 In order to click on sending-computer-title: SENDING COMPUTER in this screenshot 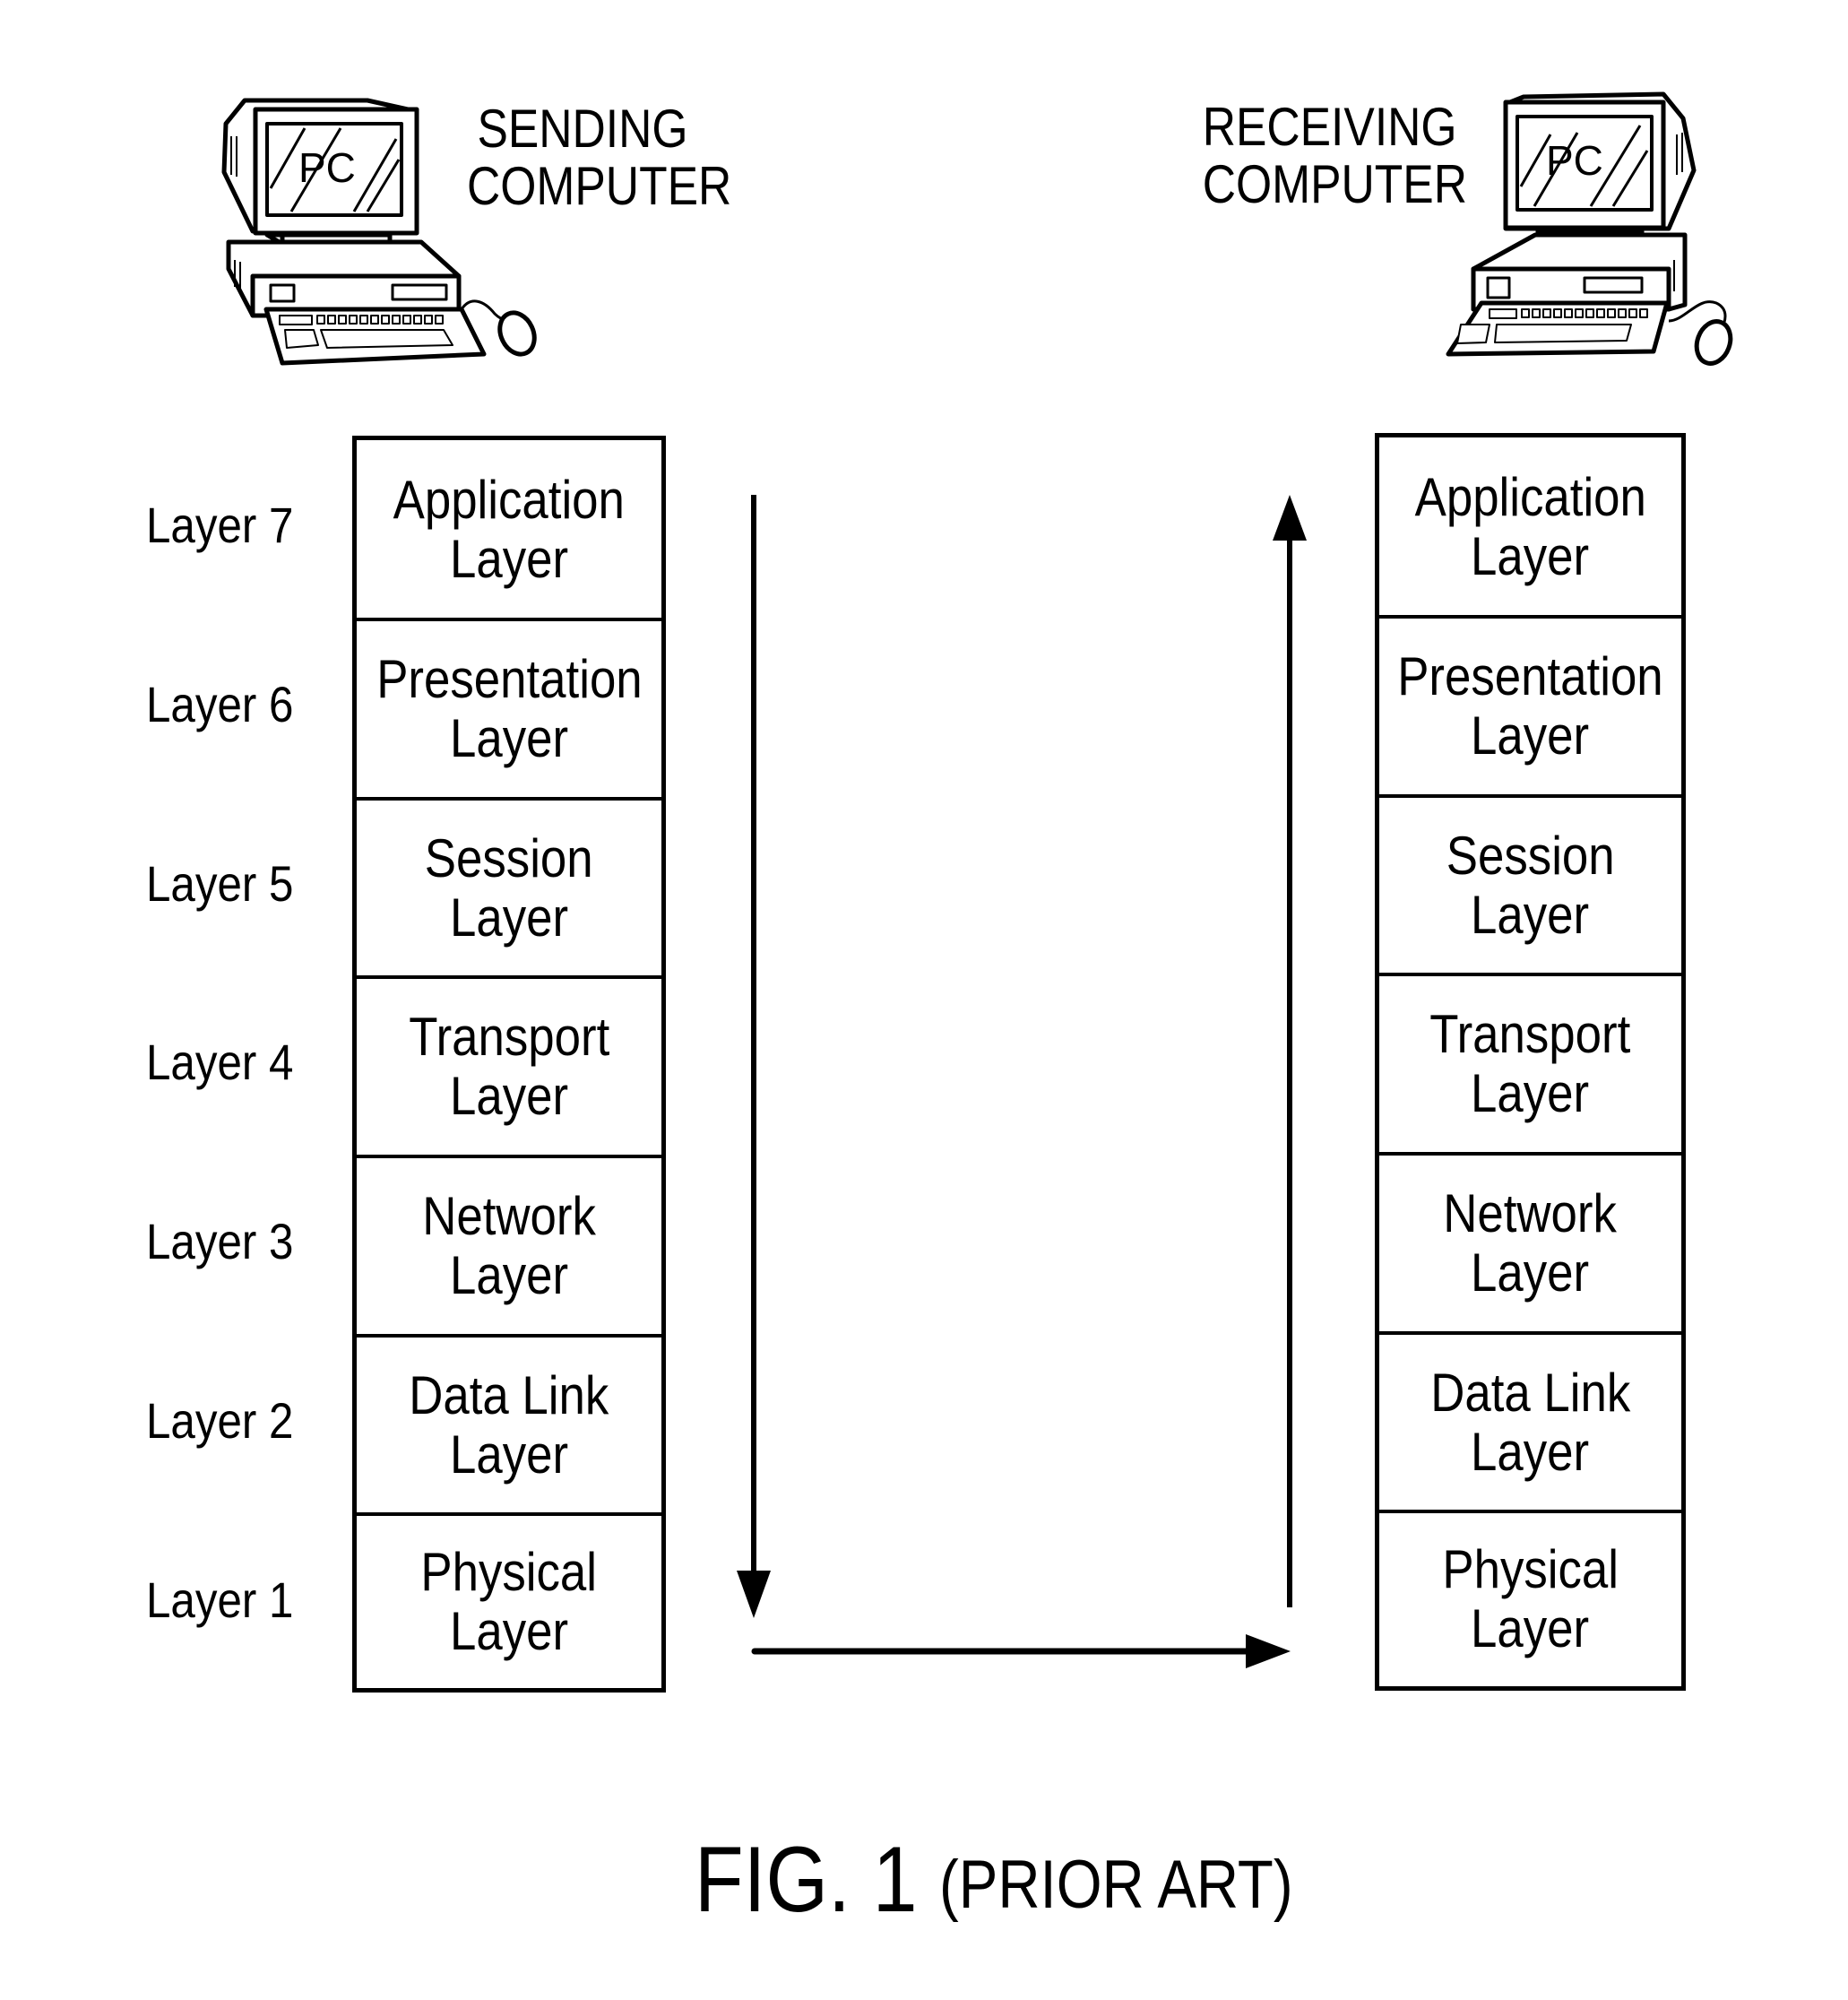, I will do `click(590, 157)`.